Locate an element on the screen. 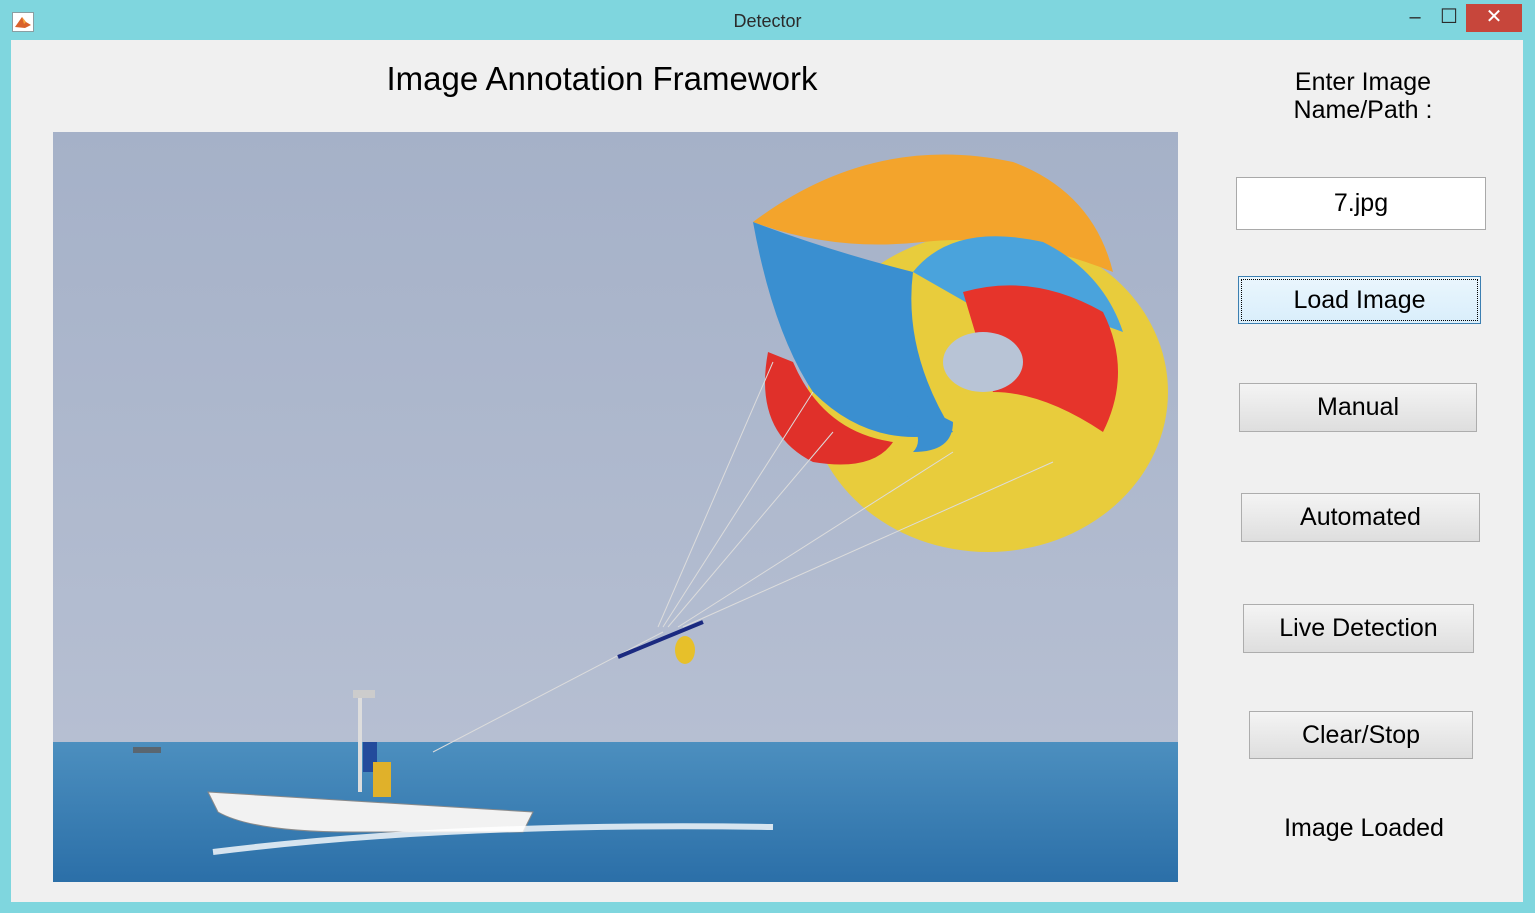  title-bar: Detector – ☐ ✕ is located at coordinates (767, 20).